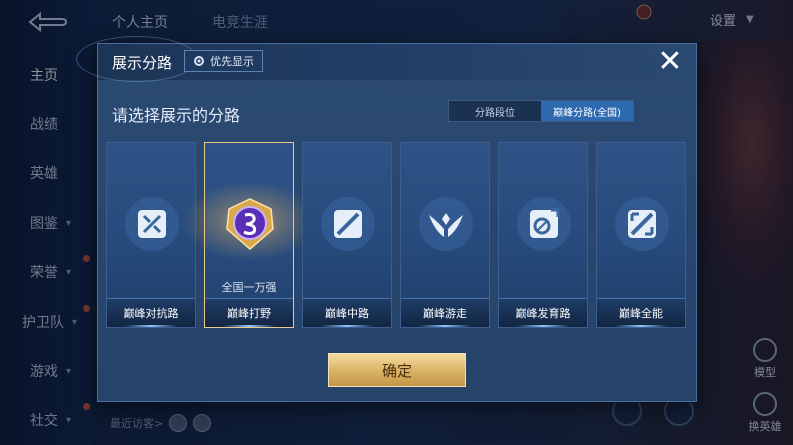  Describe the element at coordinates (544, 224) in the screenshot. I see `farm-lane-icon` at that location.